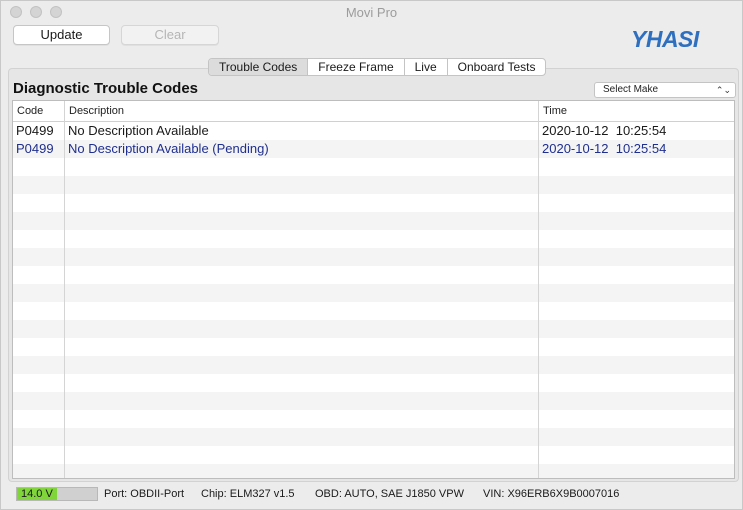 Image resolution: width=743 pixels, height=510 pixels. What do you see at coordinates (302, 111) in the screenshot?
I see `column-header-description: Description` at bounding box center [302, 111].